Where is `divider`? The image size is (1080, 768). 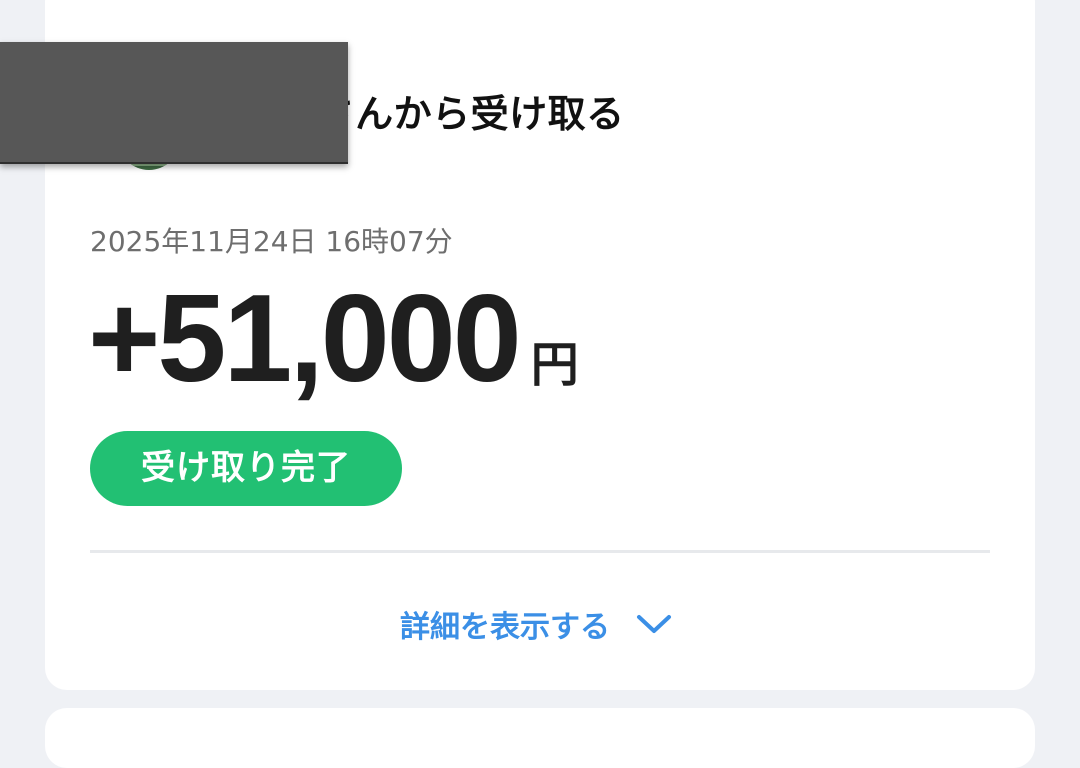
divider is located at coordinates (540, 551).